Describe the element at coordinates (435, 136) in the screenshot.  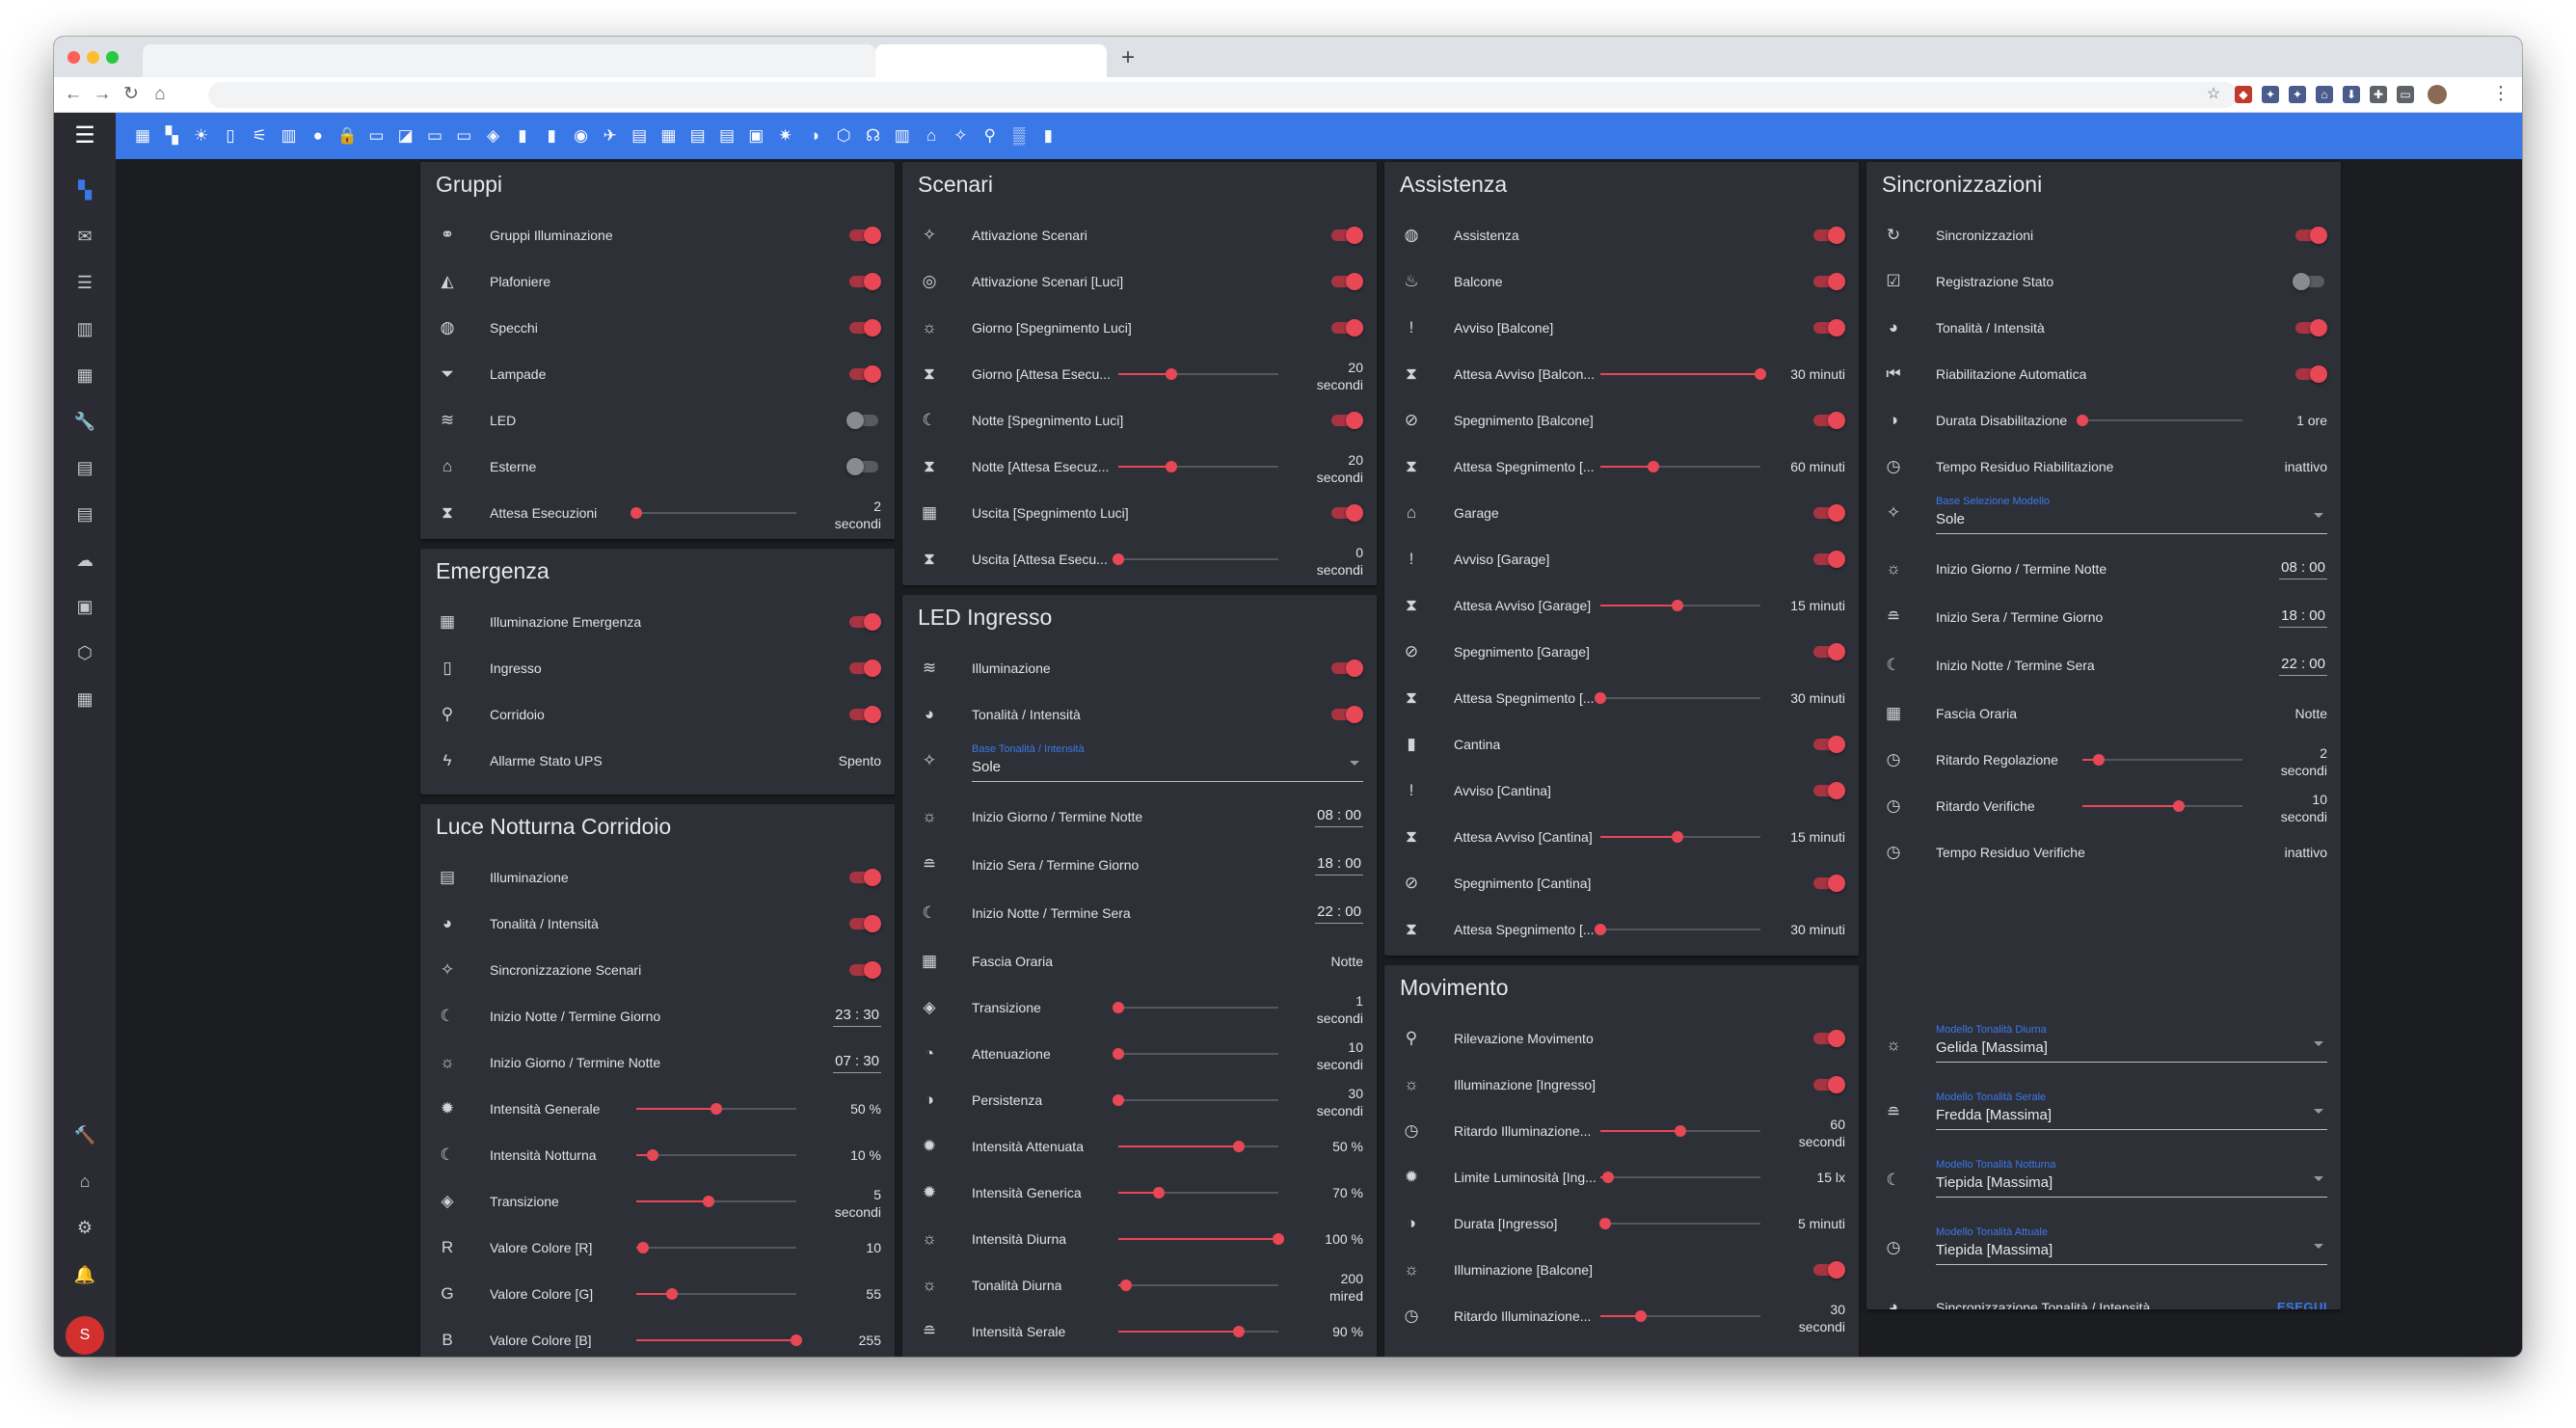
I see `toolbar-tab-icon: ▭` at that location.